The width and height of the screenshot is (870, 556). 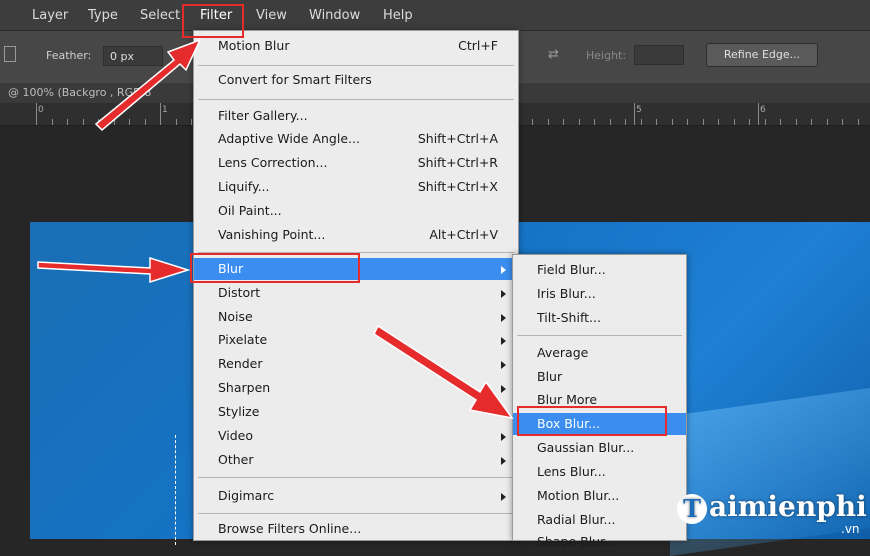 What do you see at coordinates (443, 372) in the screenshot?
I see `arrow-to-box-blur-icon` at bounding box center [443, 372].